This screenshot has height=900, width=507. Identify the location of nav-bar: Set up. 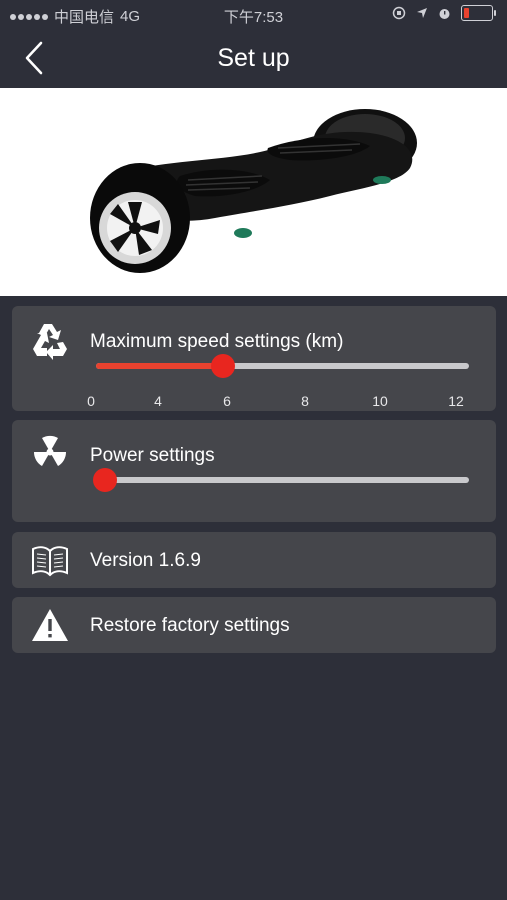
(253, 59).